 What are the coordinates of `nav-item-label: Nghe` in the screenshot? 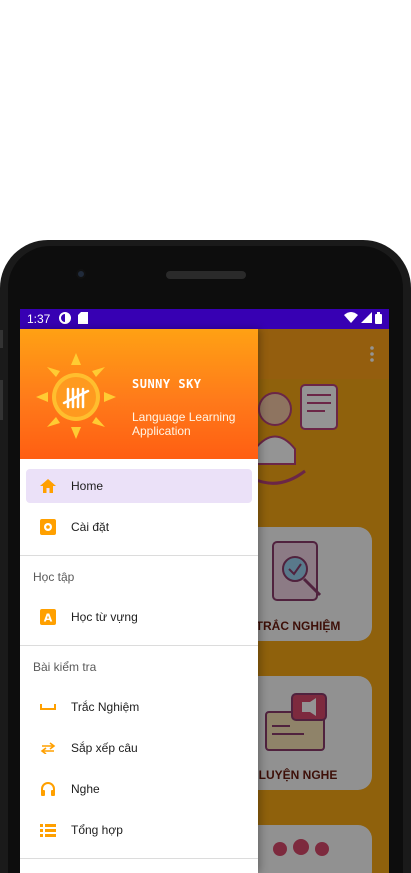 It's located at (85, 789).